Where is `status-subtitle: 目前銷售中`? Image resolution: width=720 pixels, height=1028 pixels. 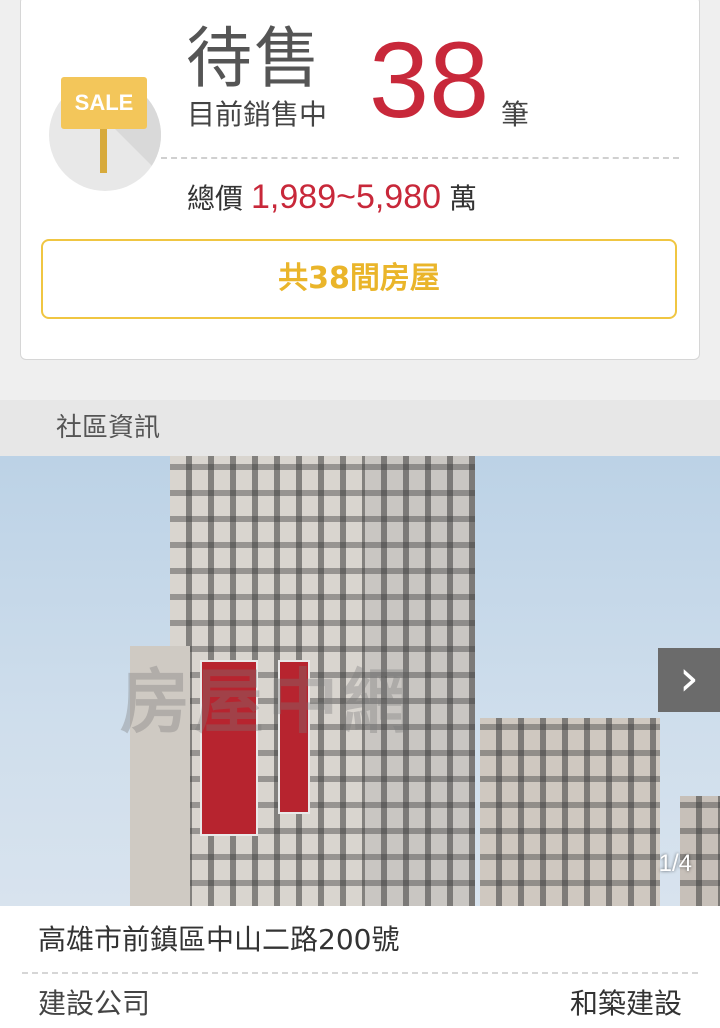 status-subtitle: 目前銷售中 is located at coordinates (257, 114).